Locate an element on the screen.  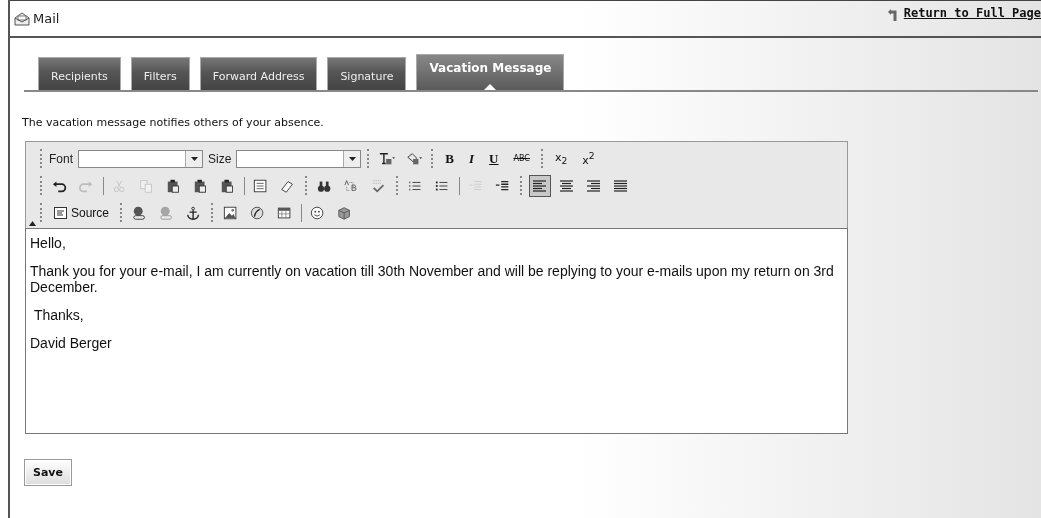
script-button: x$_{2}$ is located at coordinates (561, 158).